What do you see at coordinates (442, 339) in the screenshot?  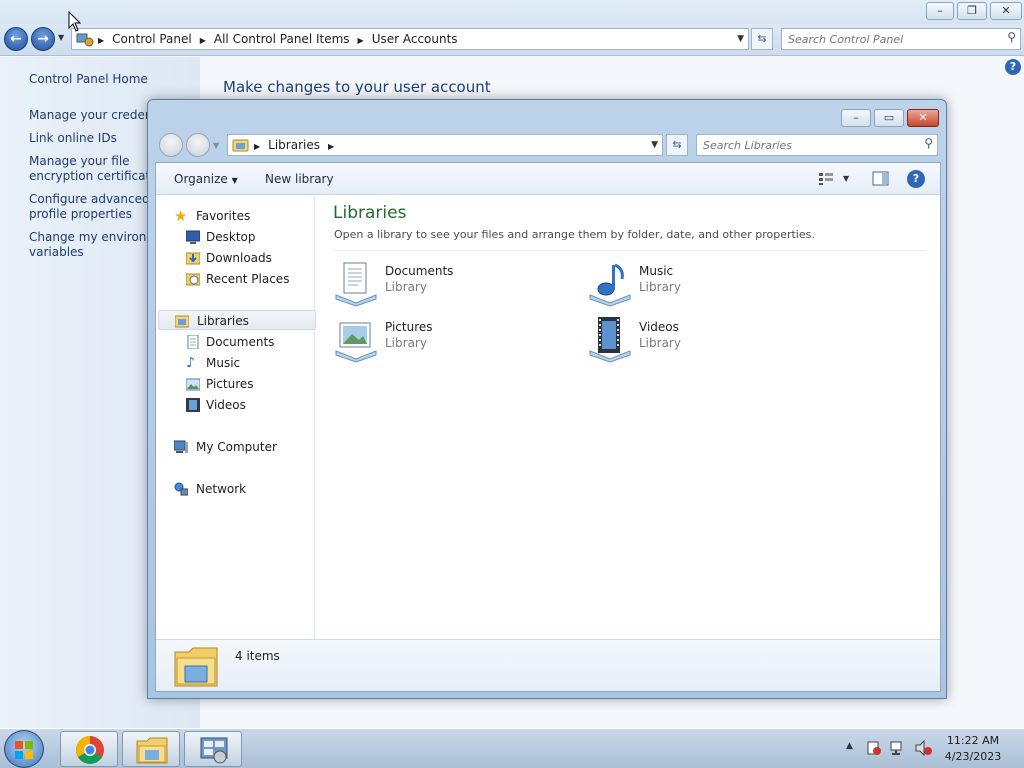 I see `library-pictures: Pictures Library` at bounding box center [442, 339].